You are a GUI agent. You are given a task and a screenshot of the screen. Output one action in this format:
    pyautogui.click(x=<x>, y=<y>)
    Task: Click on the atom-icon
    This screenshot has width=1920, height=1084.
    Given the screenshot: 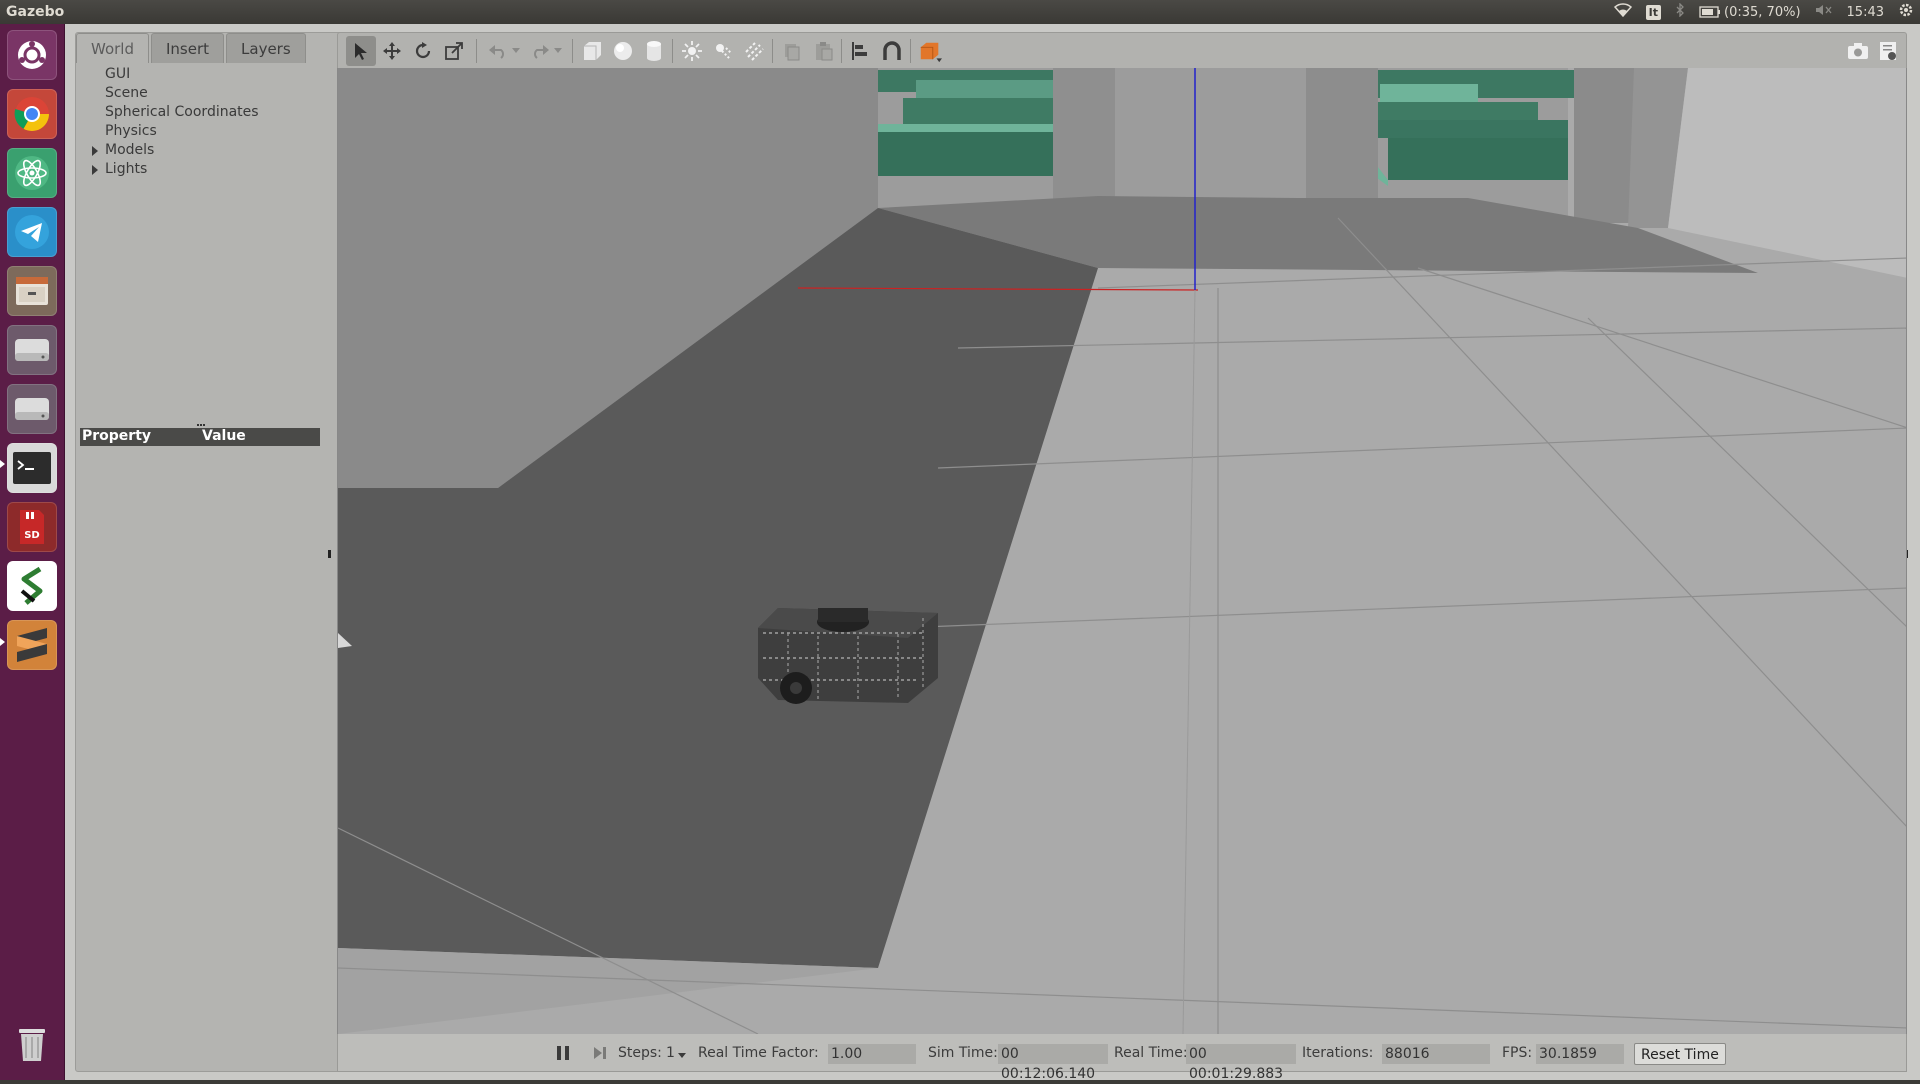 What is the action you would take?
    pyautogui.click(x=32, y=173)
    